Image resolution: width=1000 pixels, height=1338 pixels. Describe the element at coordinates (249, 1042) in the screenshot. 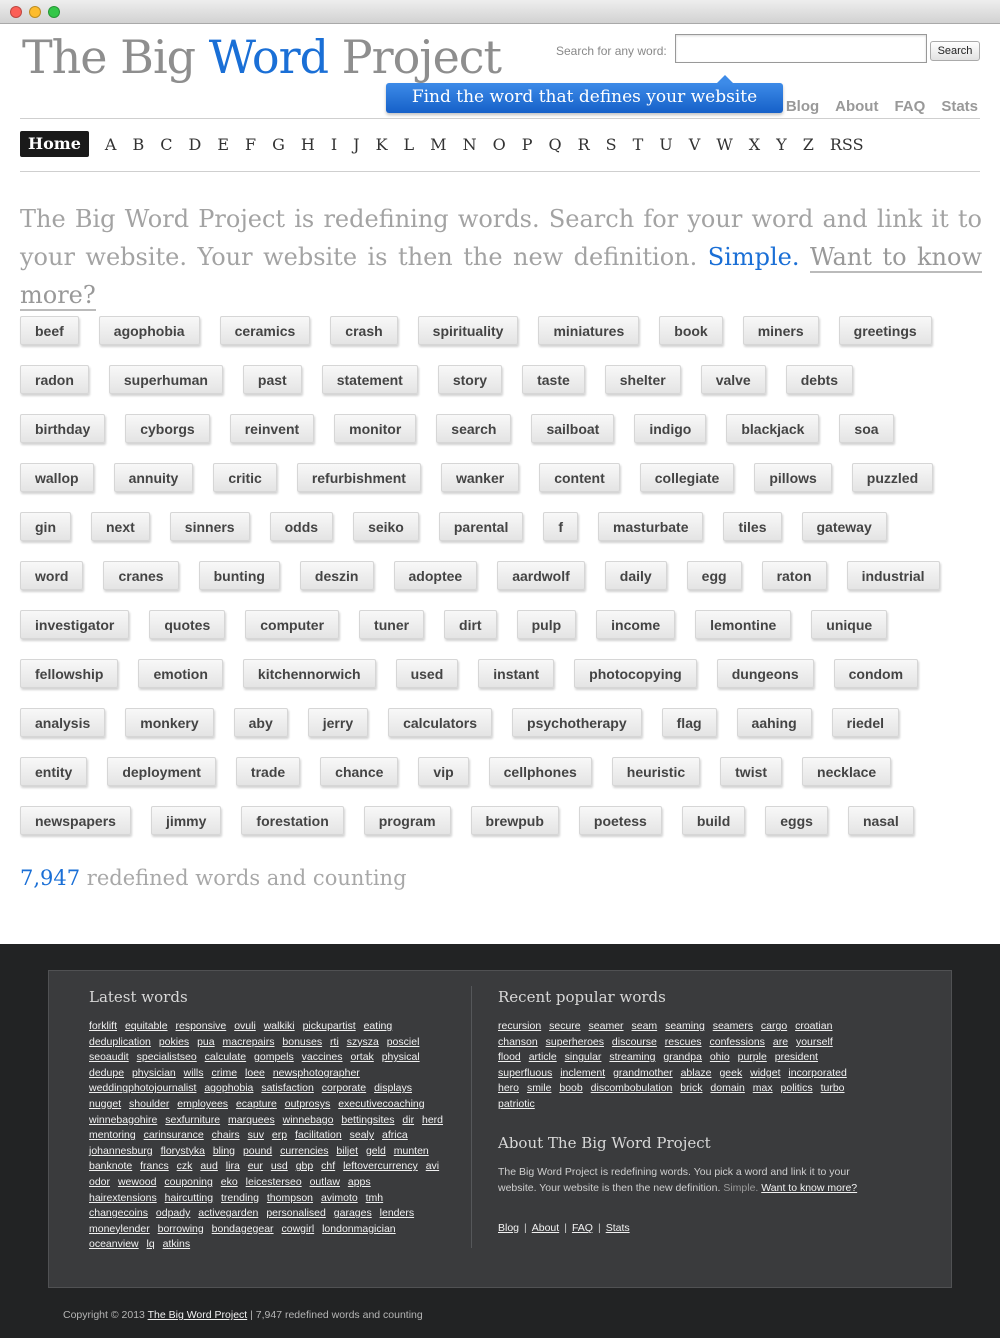

I see `footer-word-link: macrepairs` at that location.